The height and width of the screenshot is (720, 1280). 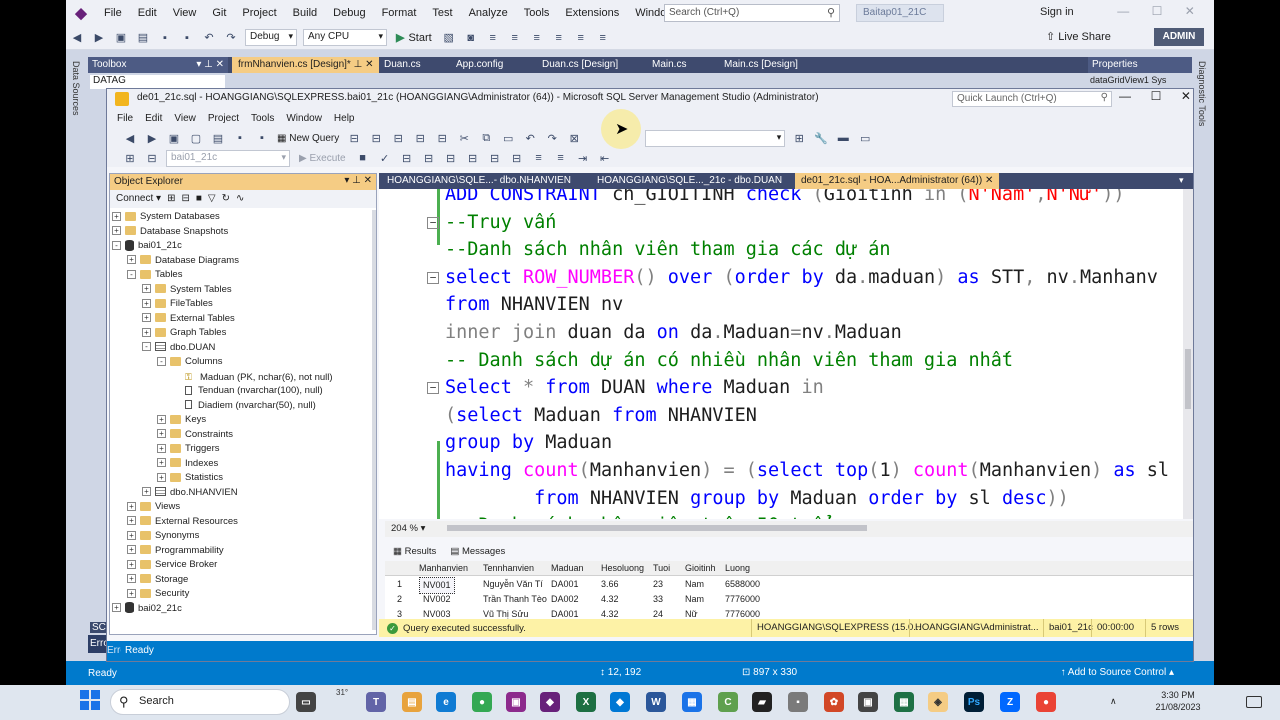 I want to click on redo-icon: ↷, so click(x=231, y=38).